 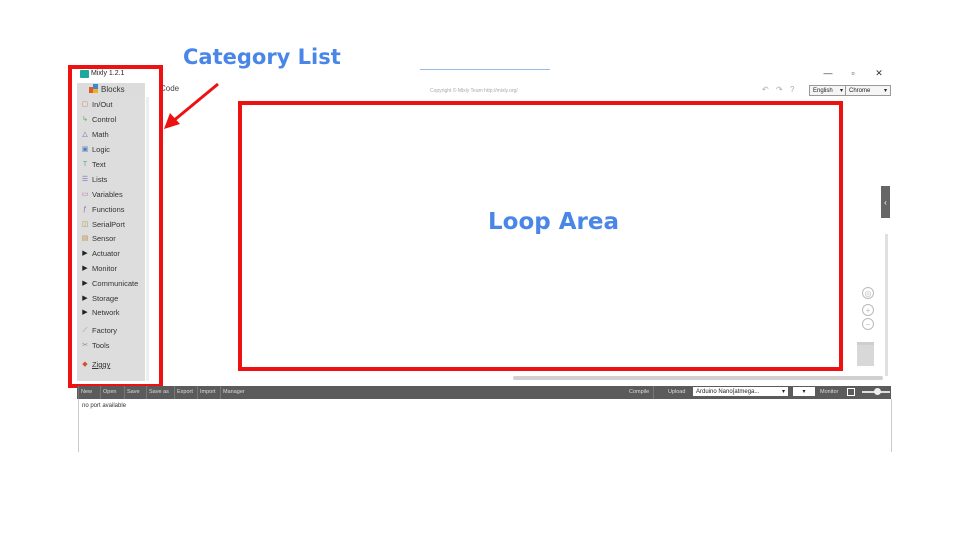 I want to click on save-button: Save, so click(x=133, y=392).